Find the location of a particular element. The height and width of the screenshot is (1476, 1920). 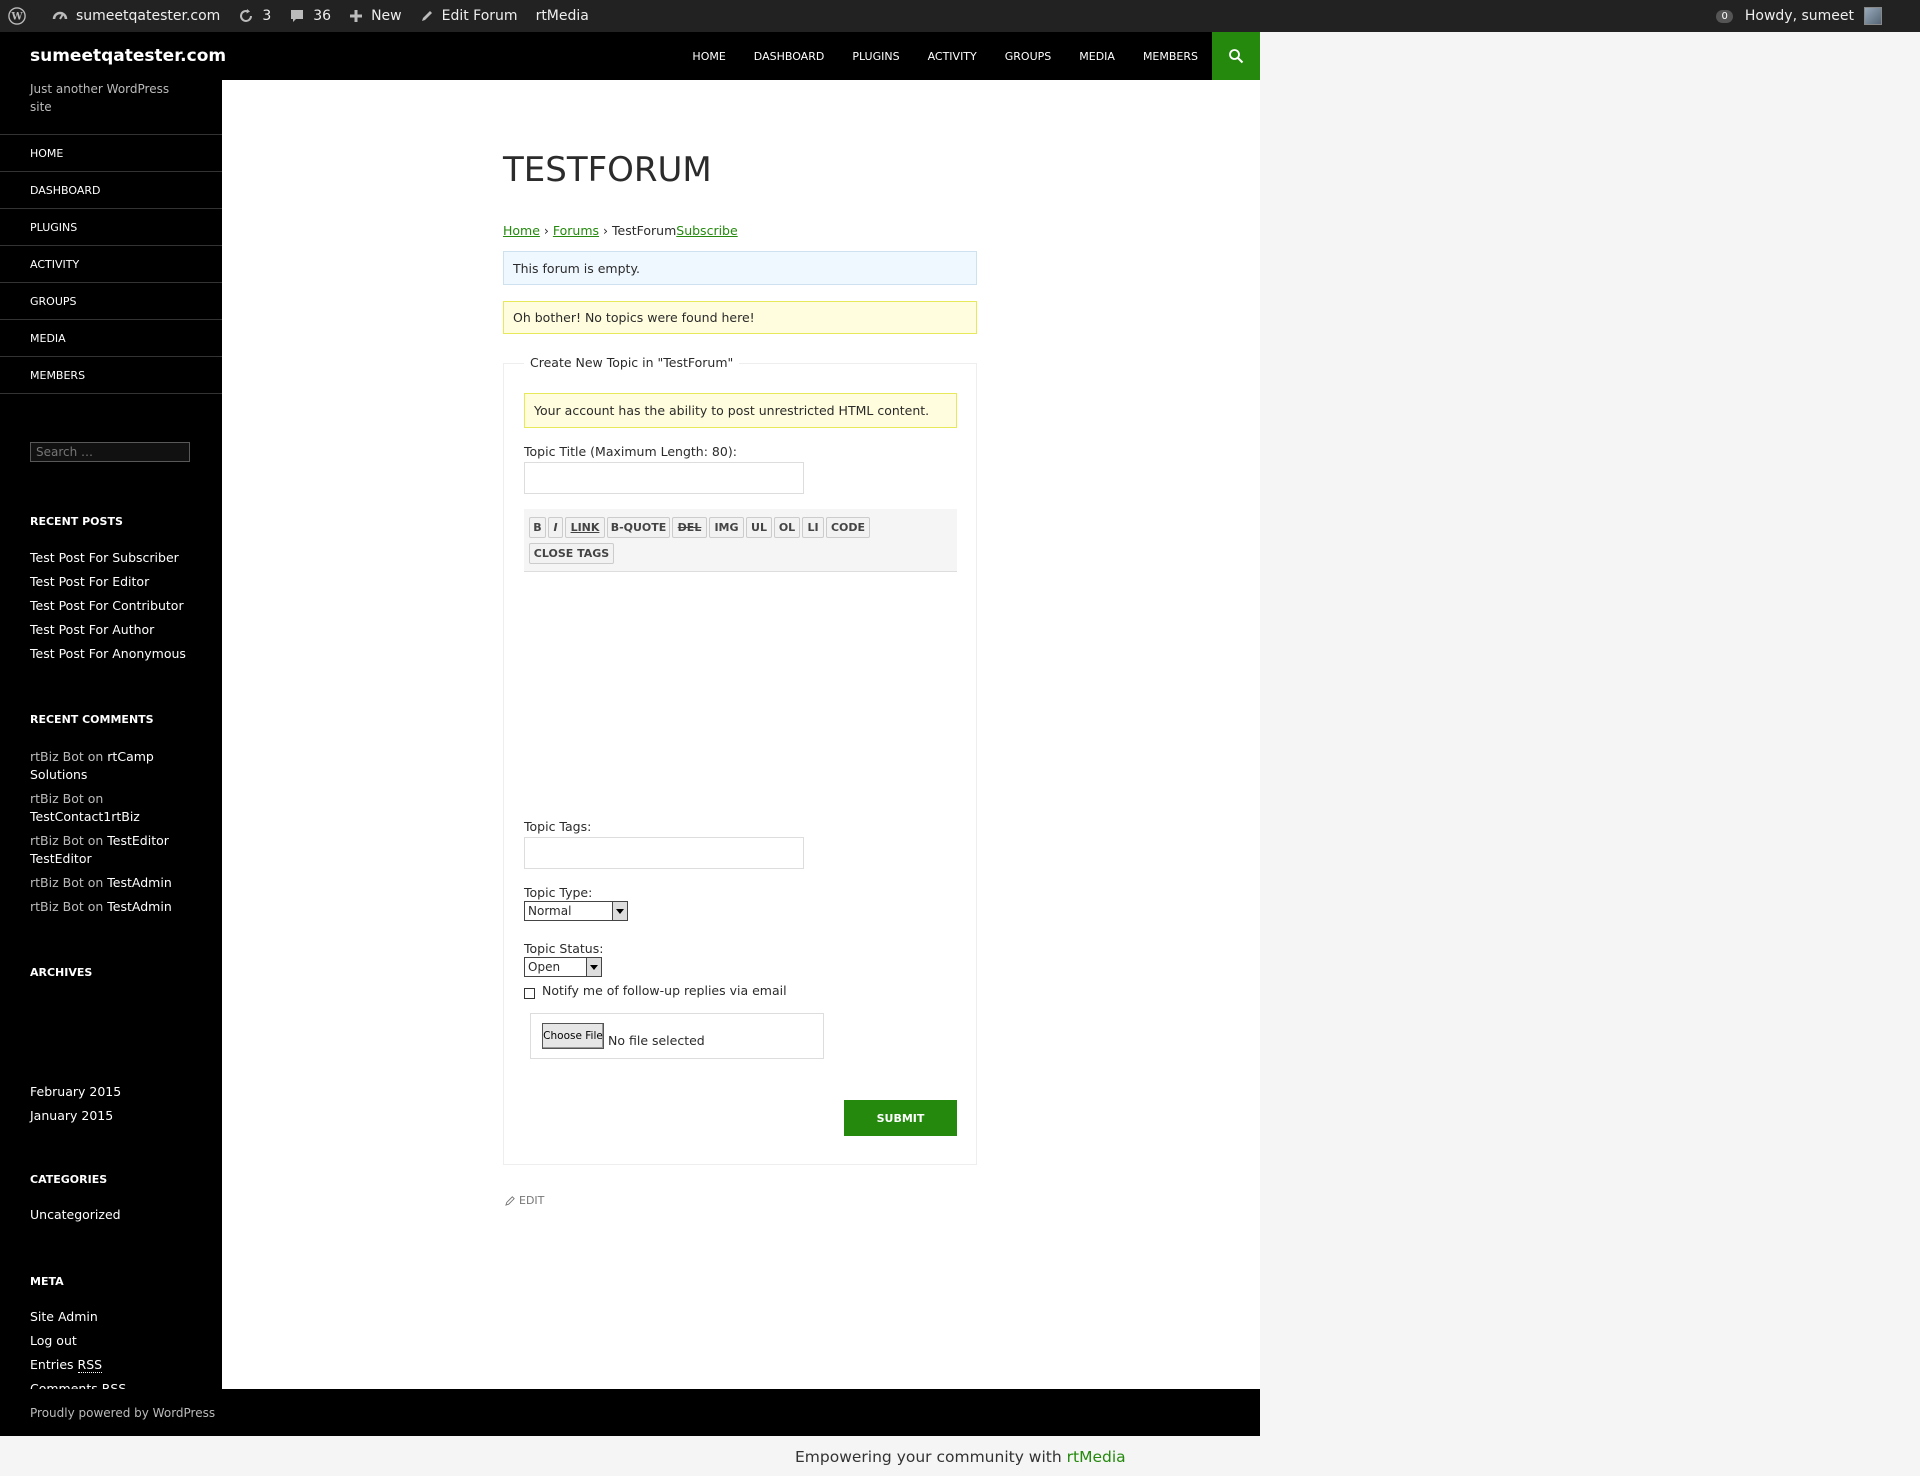

sidebar-item-activity: ACTIVITY is located at coordinates (111, 264).